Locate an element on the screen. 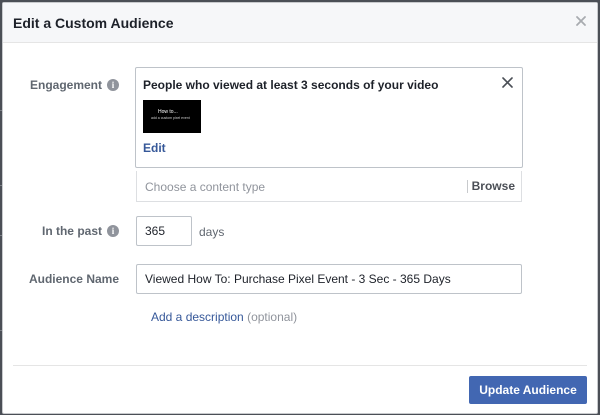 This screenshot has height=415, width=600. remove-selection-icon is located at coordinates (507, 82).